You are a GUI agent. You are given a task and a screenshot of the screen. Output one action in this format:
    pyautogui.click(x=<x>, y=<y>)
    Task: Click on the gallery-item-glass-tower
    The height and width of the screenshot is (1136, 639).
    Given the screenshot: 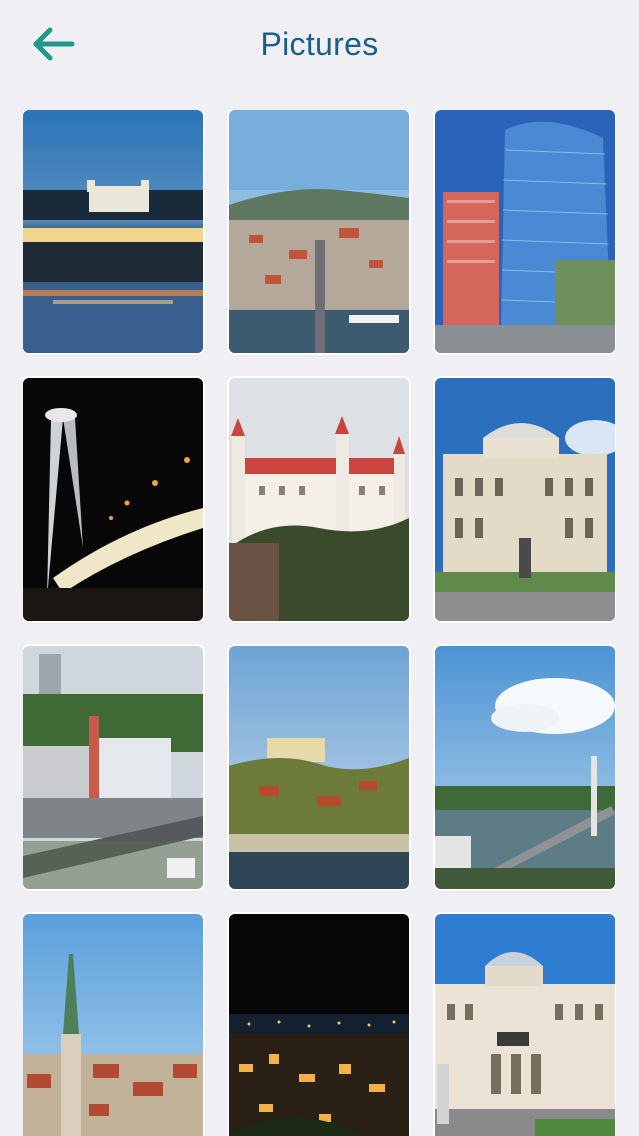 What is the action you would take?
    pyautogui.click(x=525, y=231)
    